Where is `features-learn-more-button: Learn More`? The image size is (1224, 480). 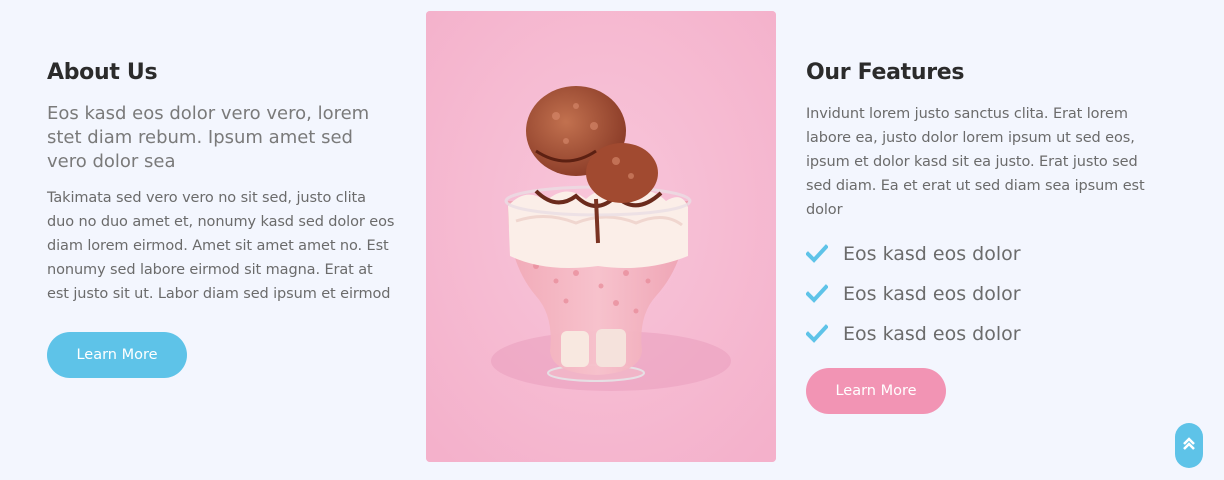
features-learn-more-button: Learn More is located at coordinates (876, 391).